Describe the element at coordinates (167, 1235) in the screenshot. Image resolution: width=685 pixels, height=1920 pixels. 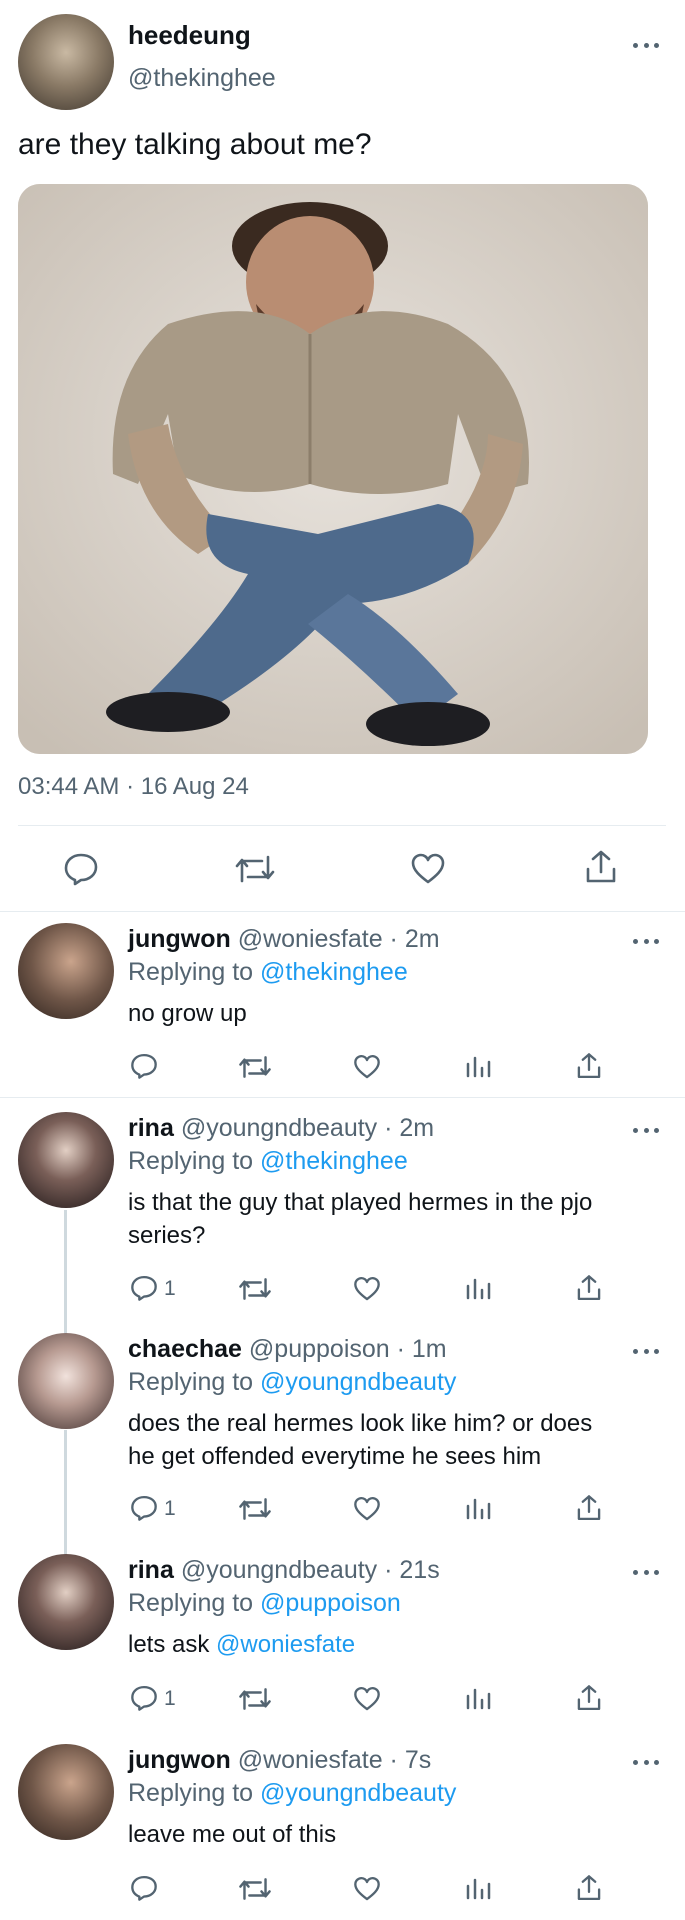
I see `reply-text-line: series?` at that location.